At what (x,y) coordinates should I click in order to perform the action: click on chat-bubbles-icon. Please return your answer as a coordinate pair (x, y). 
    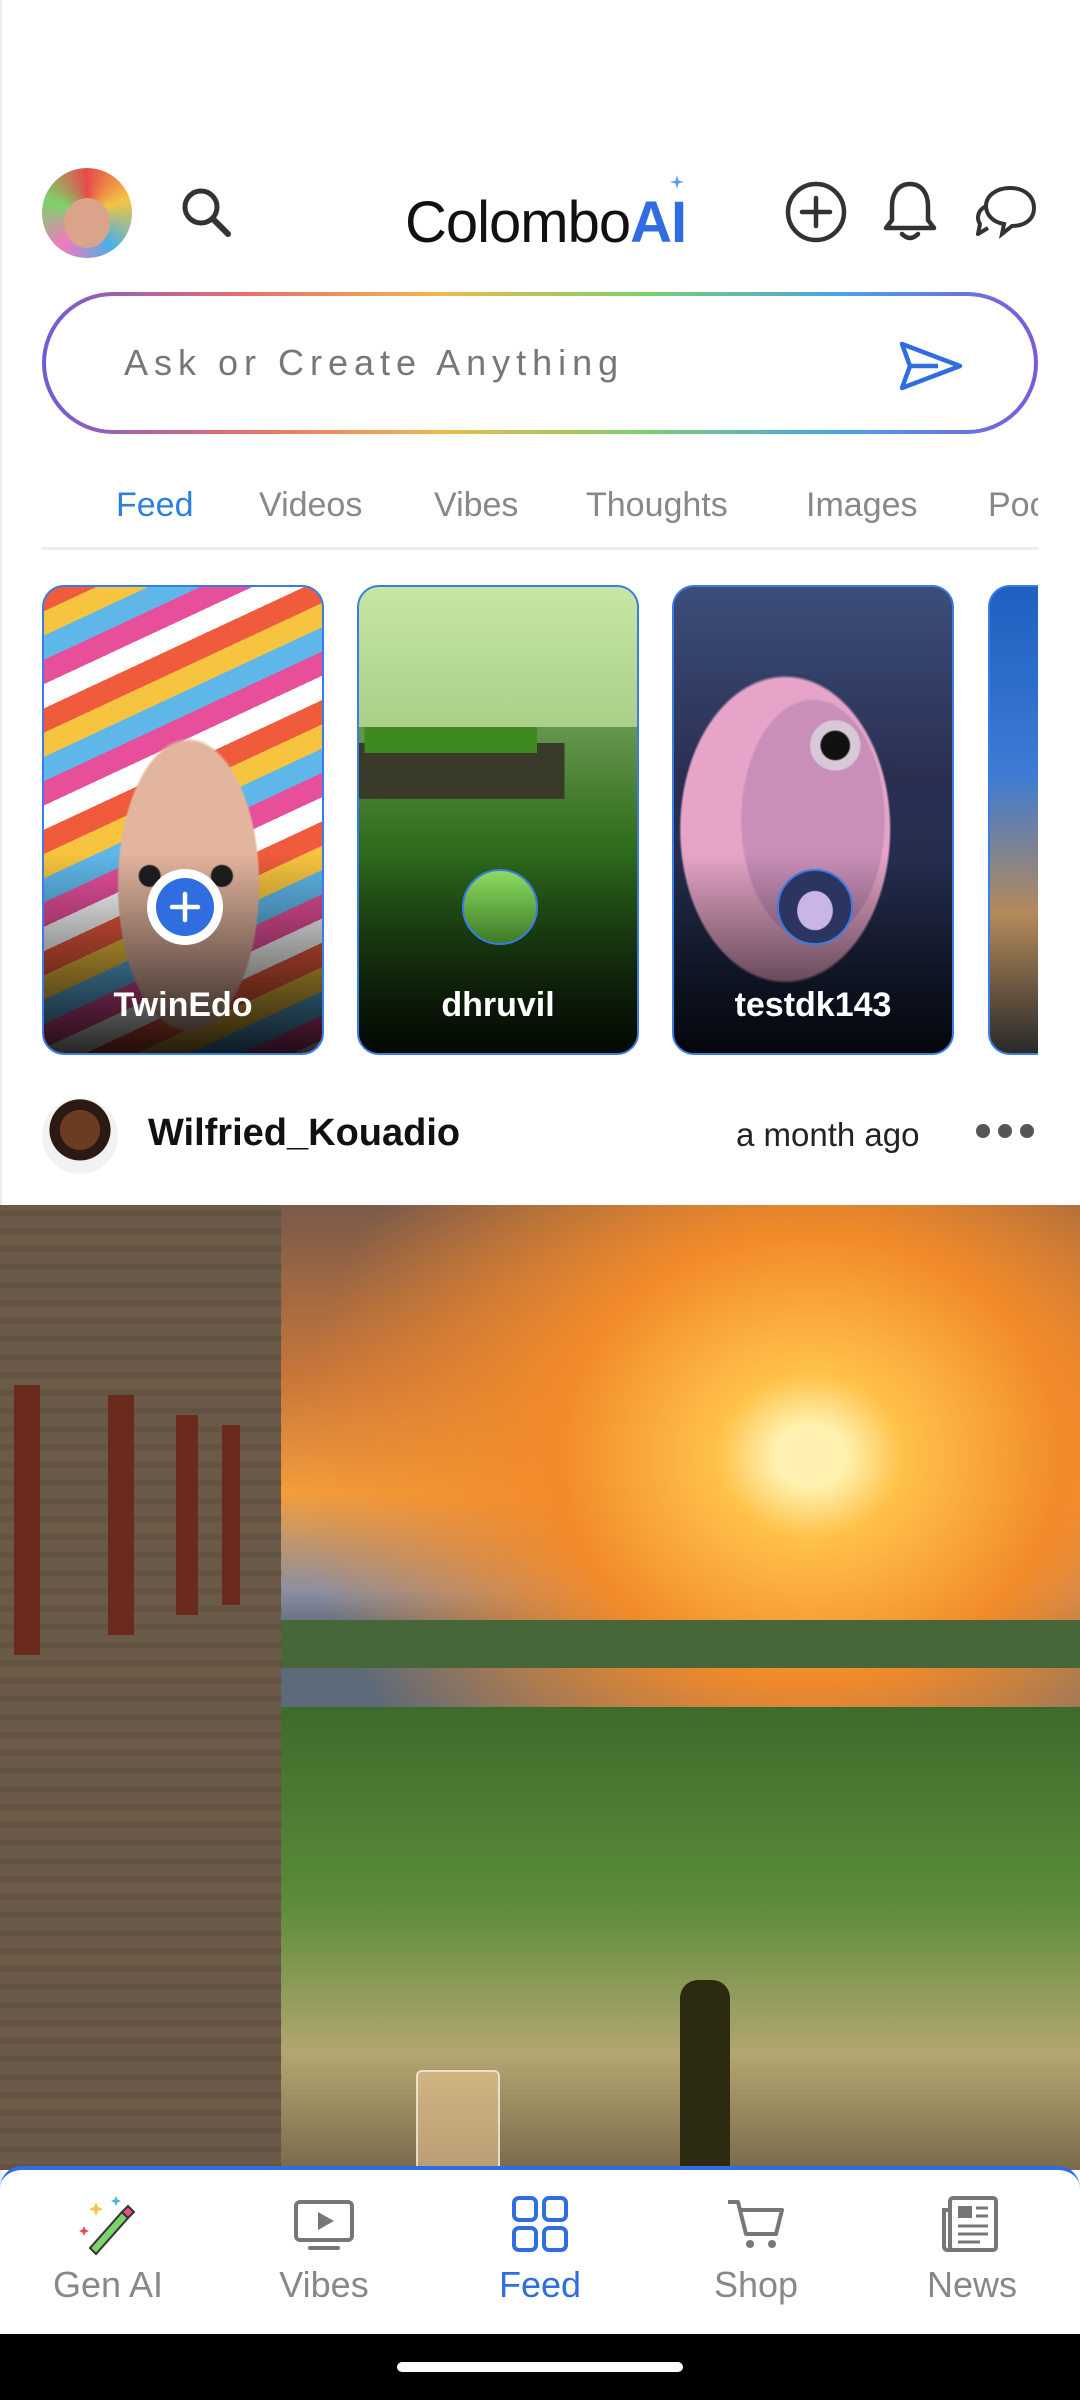
    Looking at the image, I should click on (1006, 212).